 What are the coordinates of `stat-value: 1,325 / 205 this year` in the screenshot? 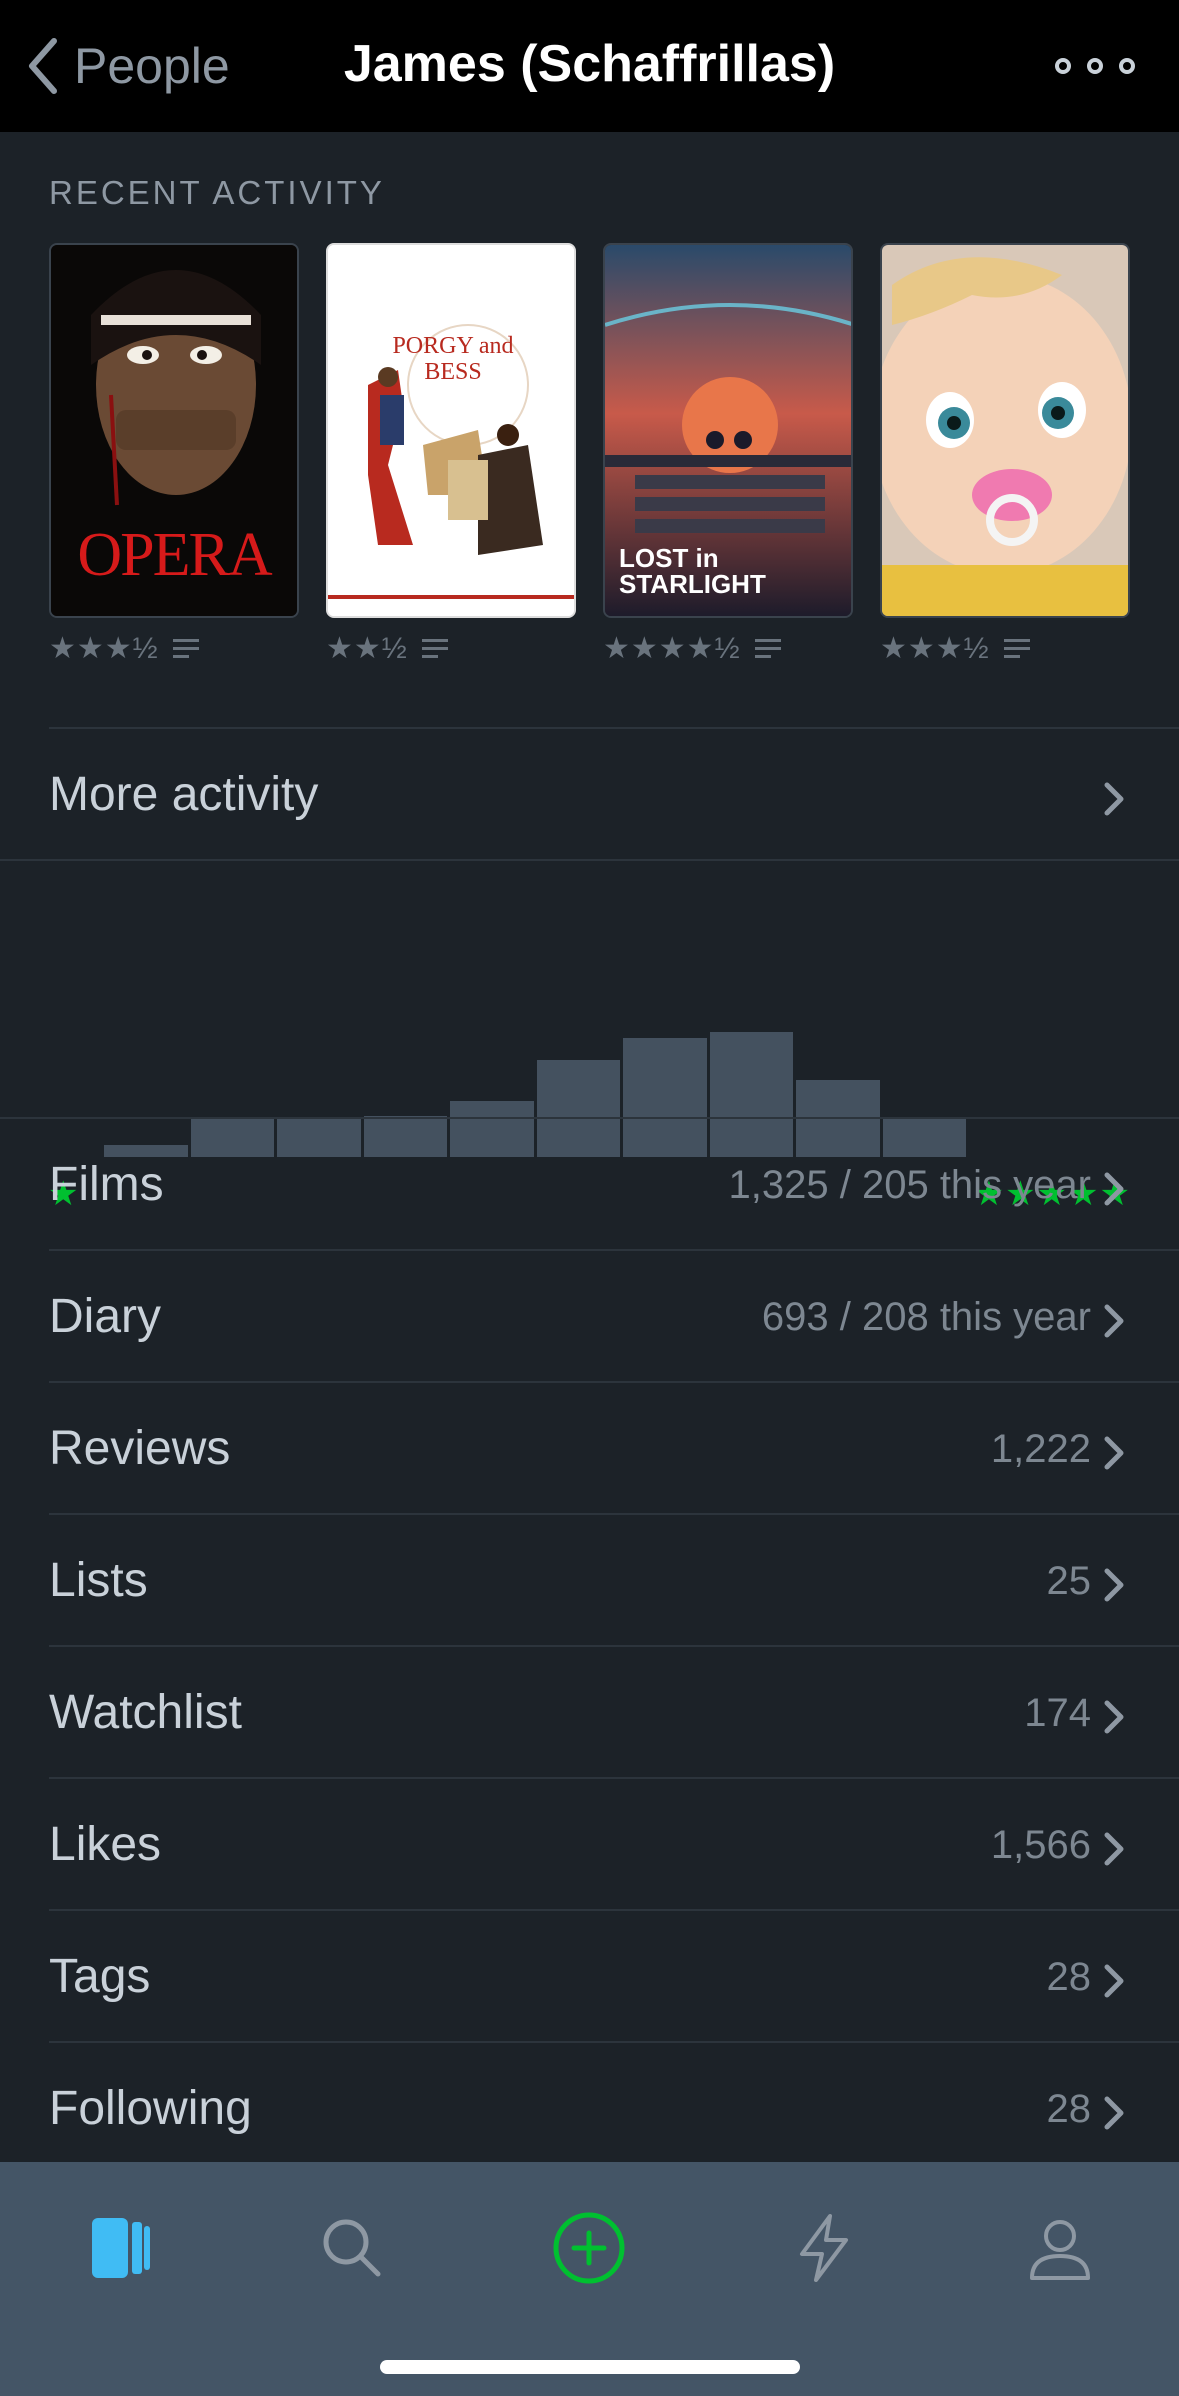 It's located at (909, 1185).